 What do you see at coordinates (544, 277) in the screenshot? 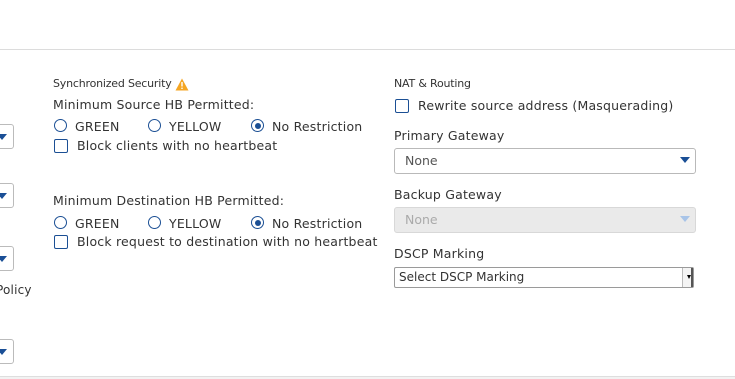
I see `dscp-marking-select: Select DSCP Marking` at bounding box center [544, 277].